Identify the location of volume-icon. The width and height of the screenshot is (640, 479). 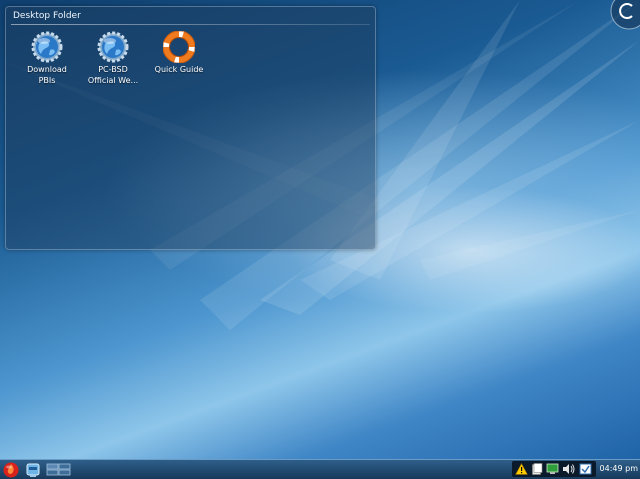
(568, 469).